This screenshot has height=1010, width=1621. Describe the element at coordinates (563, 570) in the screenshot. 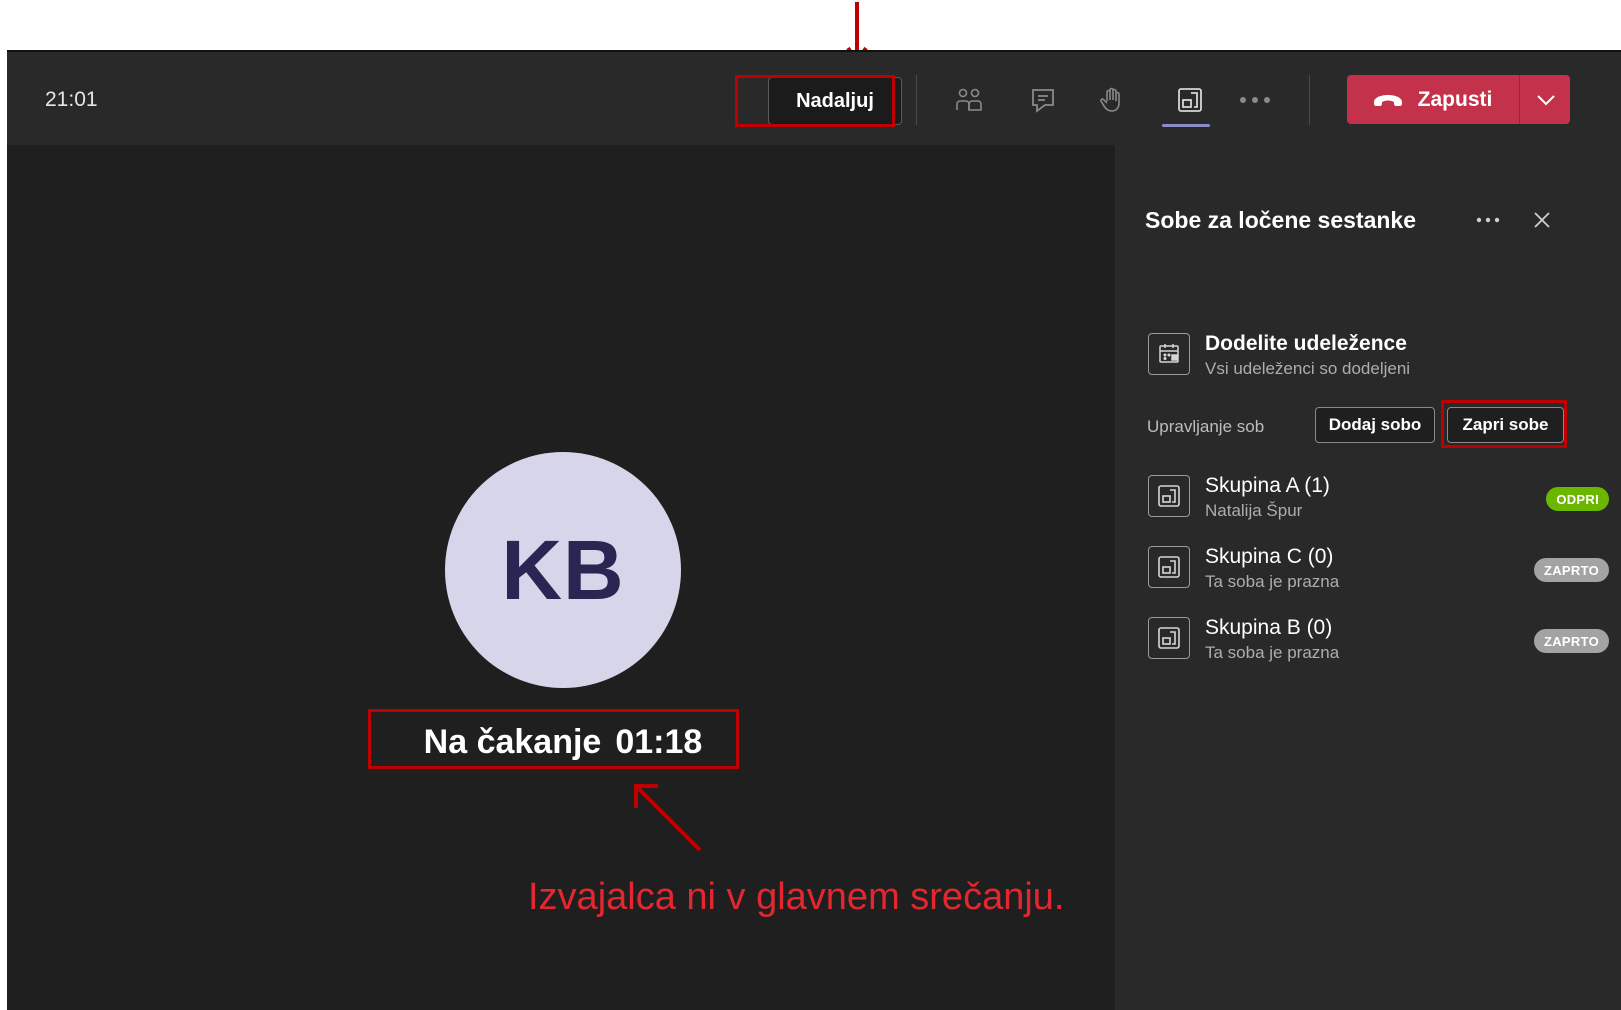

I see `avatar: KB` at that location.